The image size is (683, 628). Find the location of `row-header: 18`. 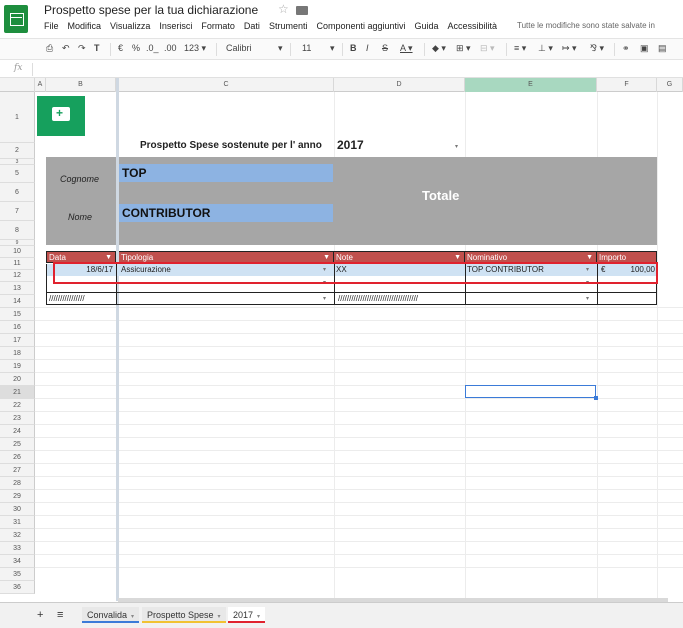

row-header: 18 is located at coordinates (17, 353).